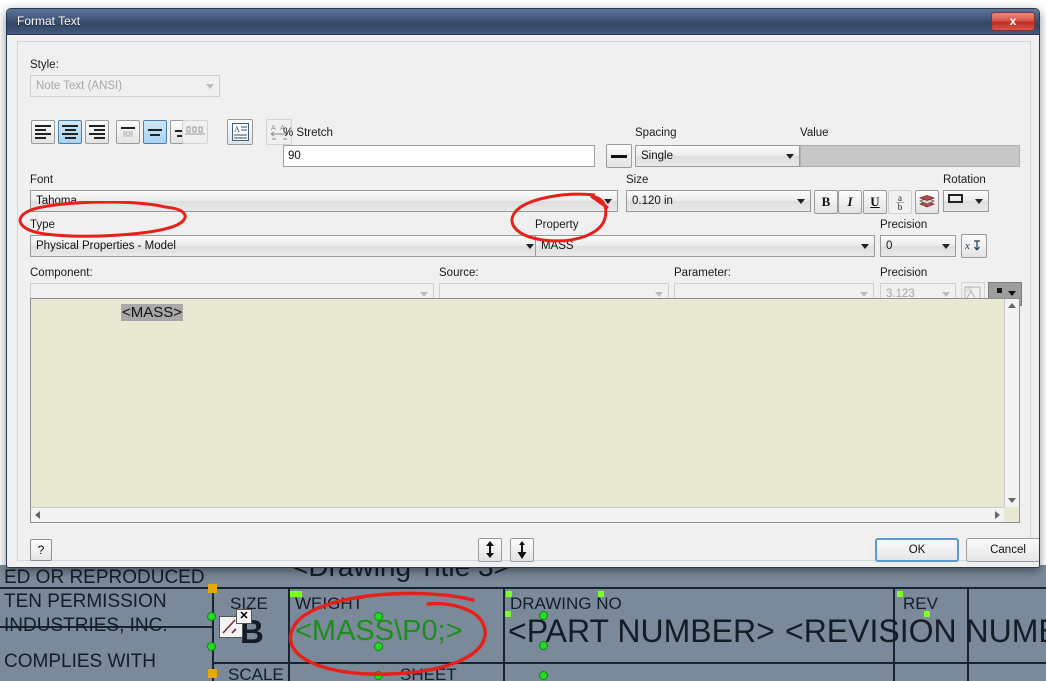  I want to click on svg-text: x, so click(967, 246).